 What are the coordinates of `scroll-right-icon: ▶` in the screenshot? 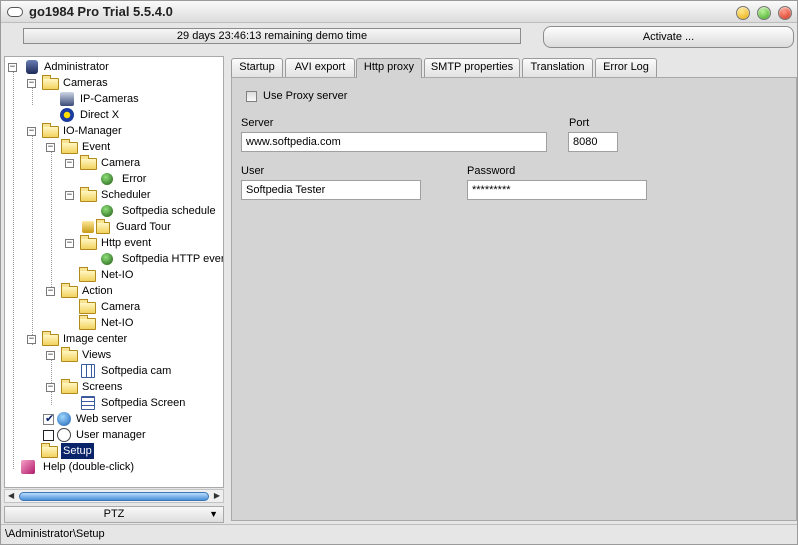 It's located at (217, 495).